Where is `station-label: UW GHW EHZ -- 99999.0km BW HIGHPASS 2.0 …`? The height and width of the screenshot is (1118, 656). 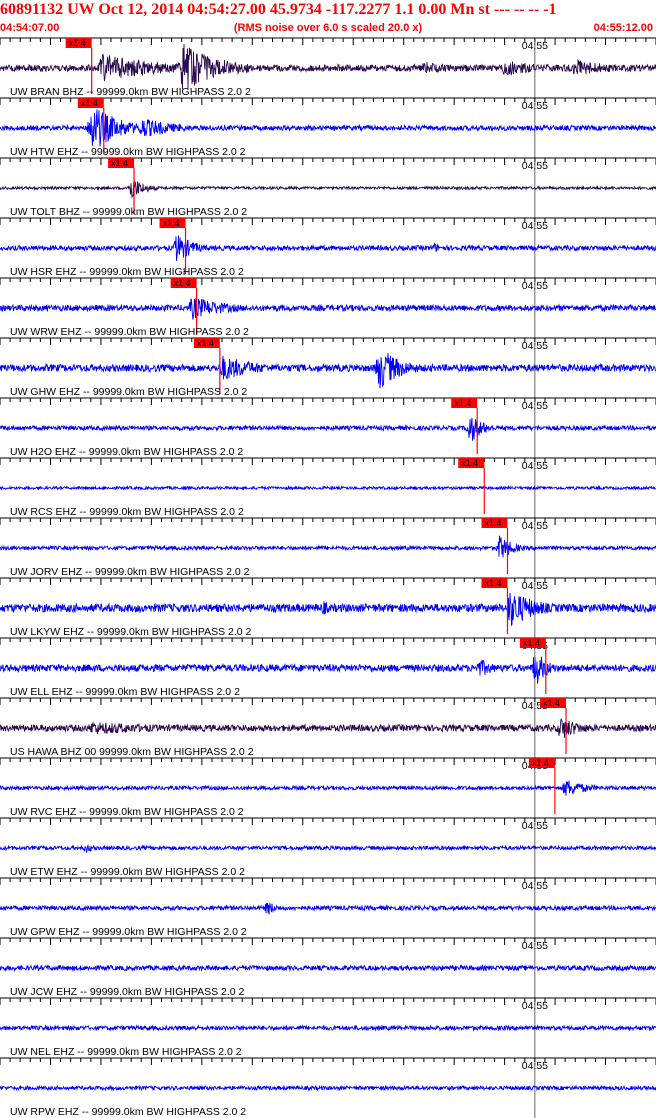 station-label: UW GHW EHZ -- 99999.0km BW HIGHPASS 2.0 … is located at coordinates (128, 392).